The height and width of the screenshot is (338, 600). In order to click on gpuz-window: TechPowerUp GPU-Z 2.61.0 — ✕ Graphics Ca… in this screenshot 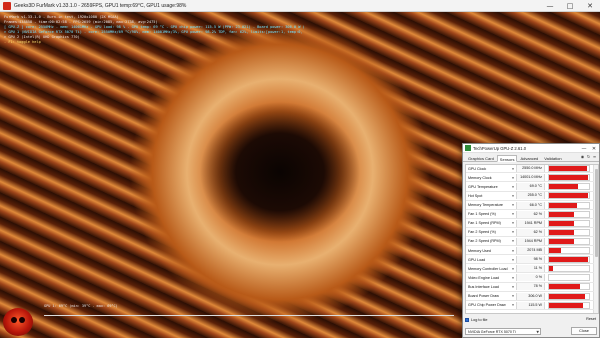, I will do `click(531, 240)`.